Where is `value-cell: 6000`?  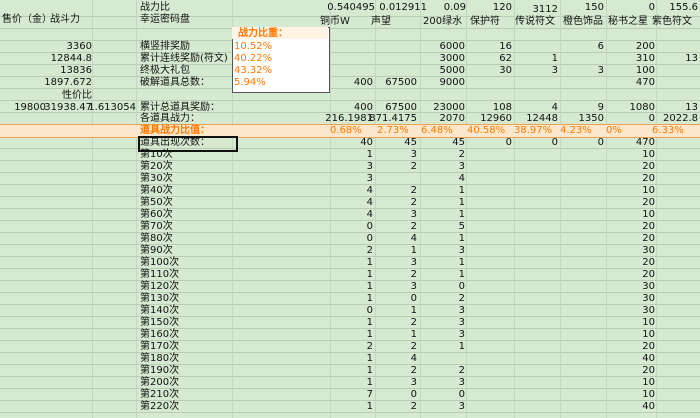 value-cell: 6000 is located at coordinates (452, 47).